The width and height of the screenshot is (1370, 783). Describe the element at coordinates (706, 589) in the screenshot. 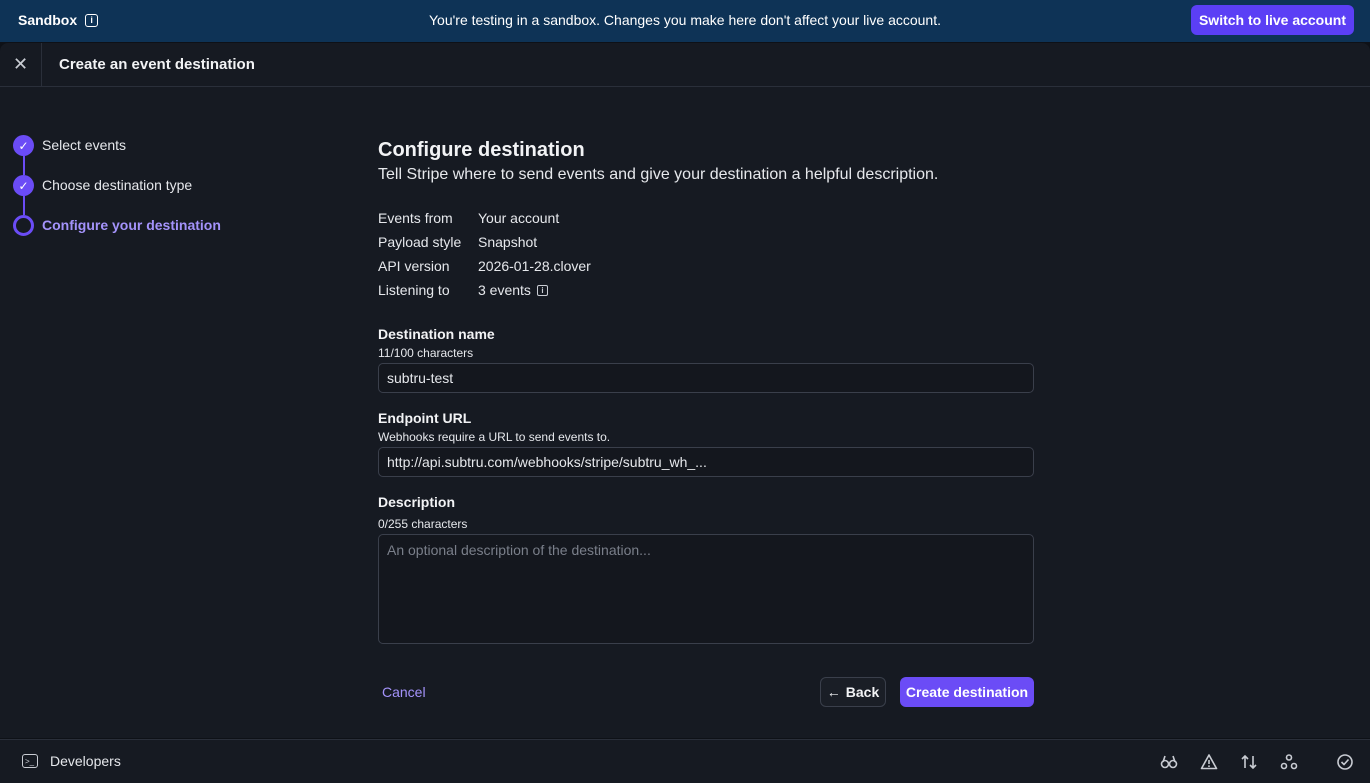

I see `description-textarea` at that location.